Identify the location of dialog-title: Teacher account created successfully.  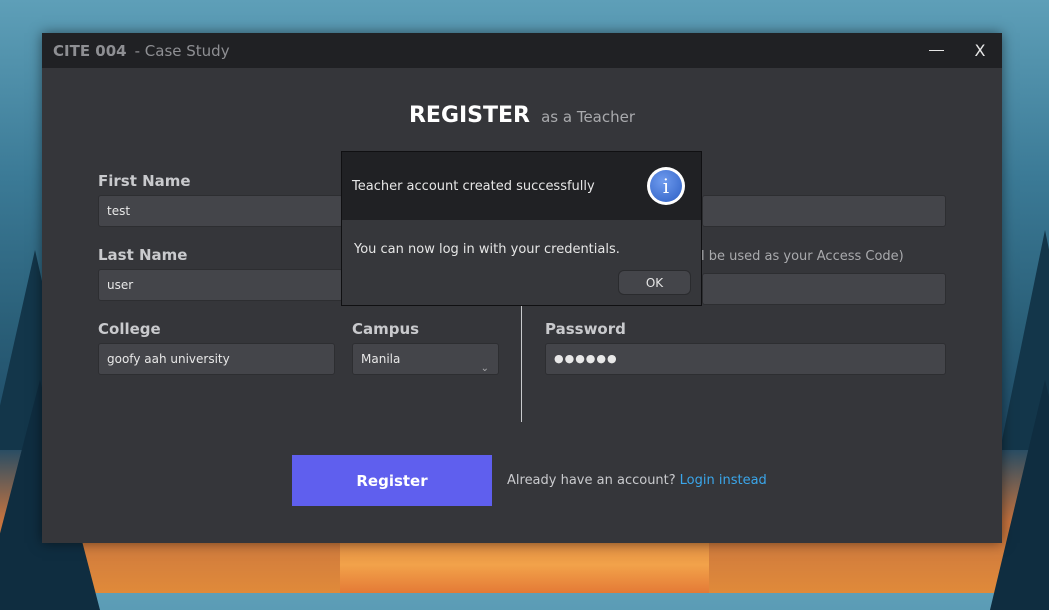
(473, 186).